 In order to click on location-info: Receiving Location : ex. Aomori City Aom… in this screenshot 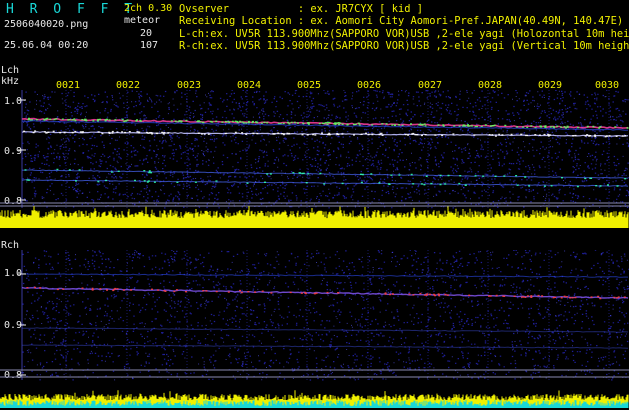, I will do `click(401, 21)`.